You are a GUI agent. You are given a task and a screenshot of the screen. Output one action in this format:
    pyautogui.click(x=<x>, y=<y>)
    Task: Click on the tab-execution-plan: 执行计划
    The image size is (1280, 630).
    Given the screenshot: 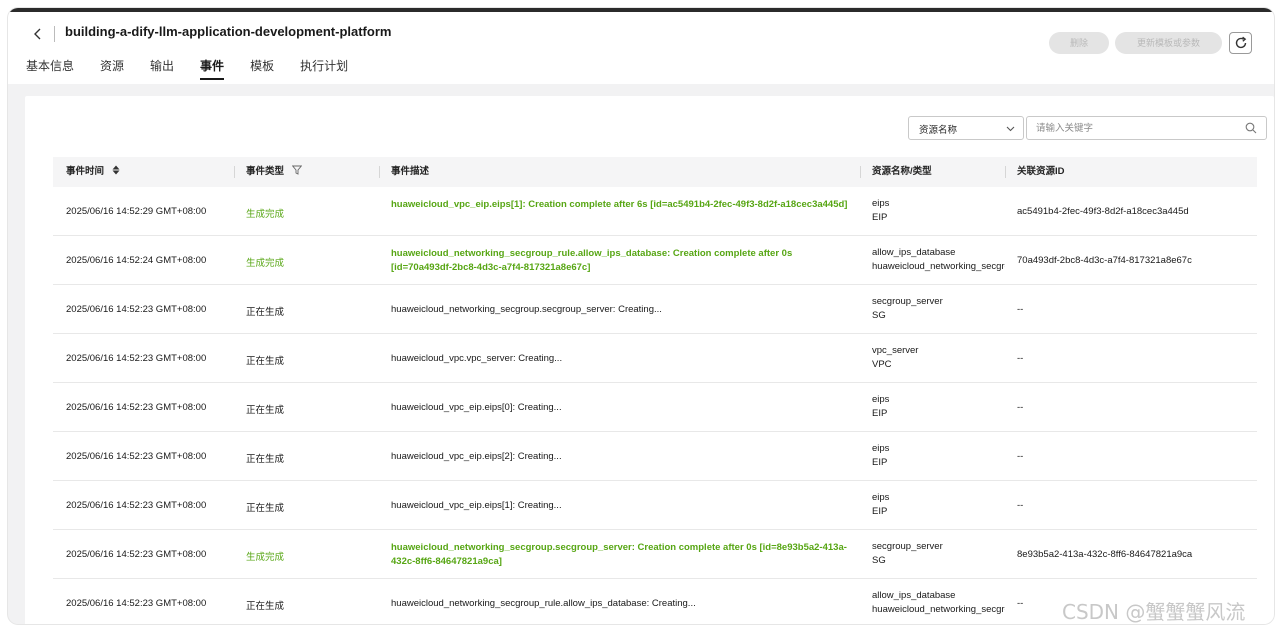 What is the action you would take?
    pyautogui.click(x=324, y=70)
    